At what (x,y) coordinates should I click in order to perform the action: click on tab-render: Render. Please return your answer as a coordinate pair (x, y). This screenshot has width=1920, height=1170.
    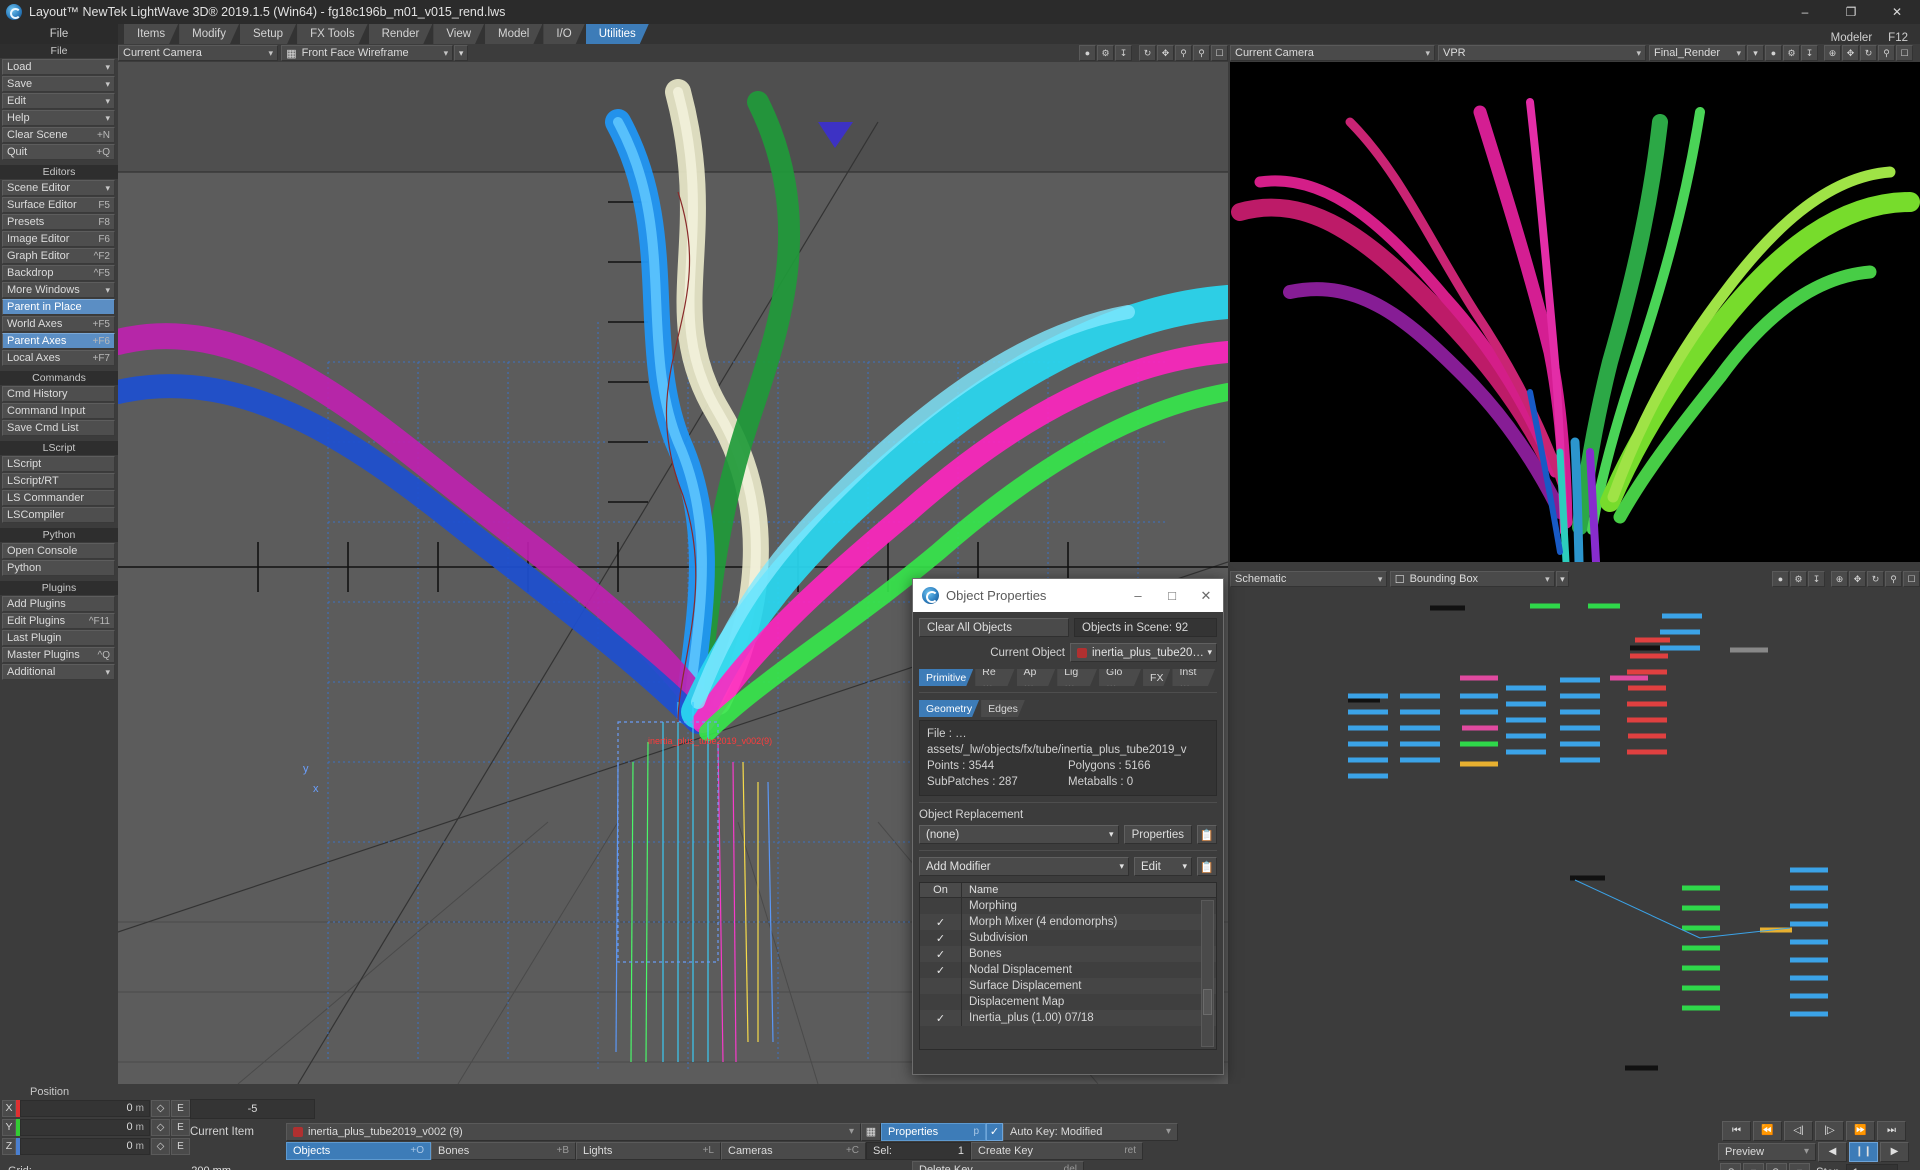
    Looking at the image, I should click on (401, 34).